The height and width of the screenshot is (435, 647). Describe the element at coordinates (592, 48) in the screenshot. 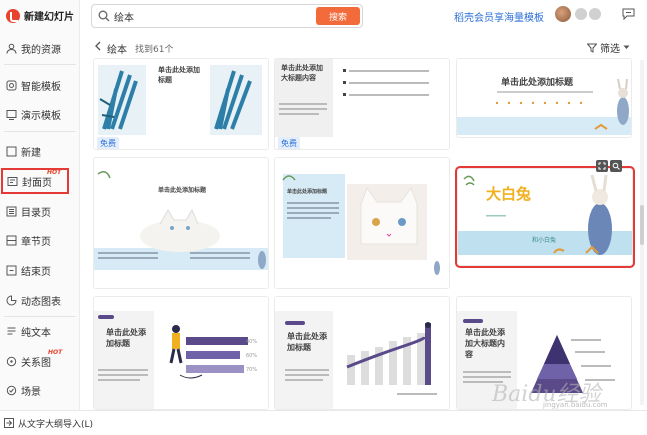

I see `filter-icon` at that location.